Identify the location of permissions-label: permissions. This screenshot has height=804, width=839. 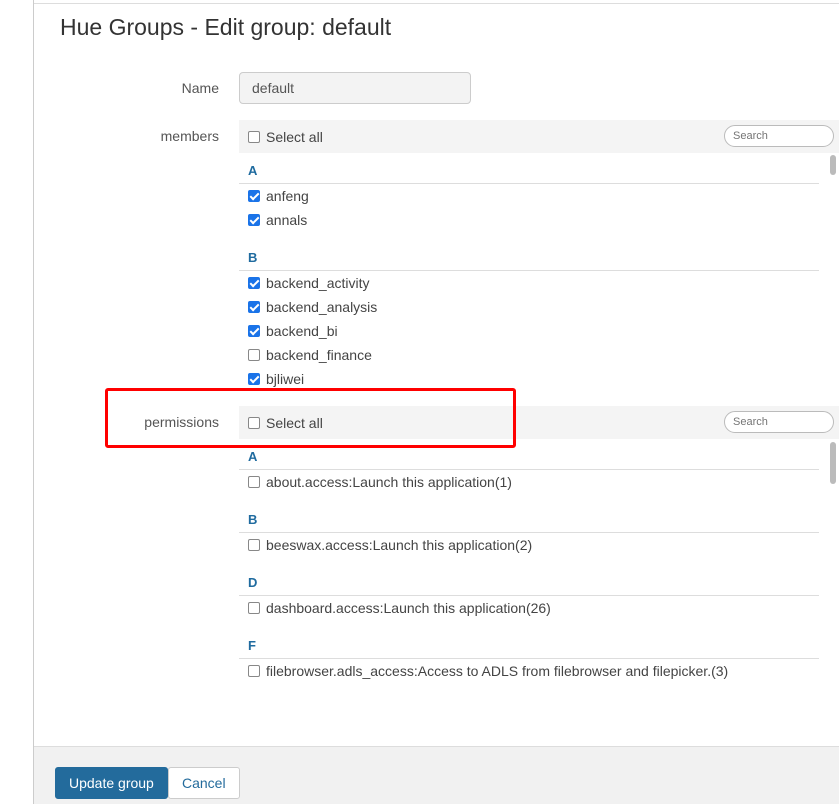
(181, 422).